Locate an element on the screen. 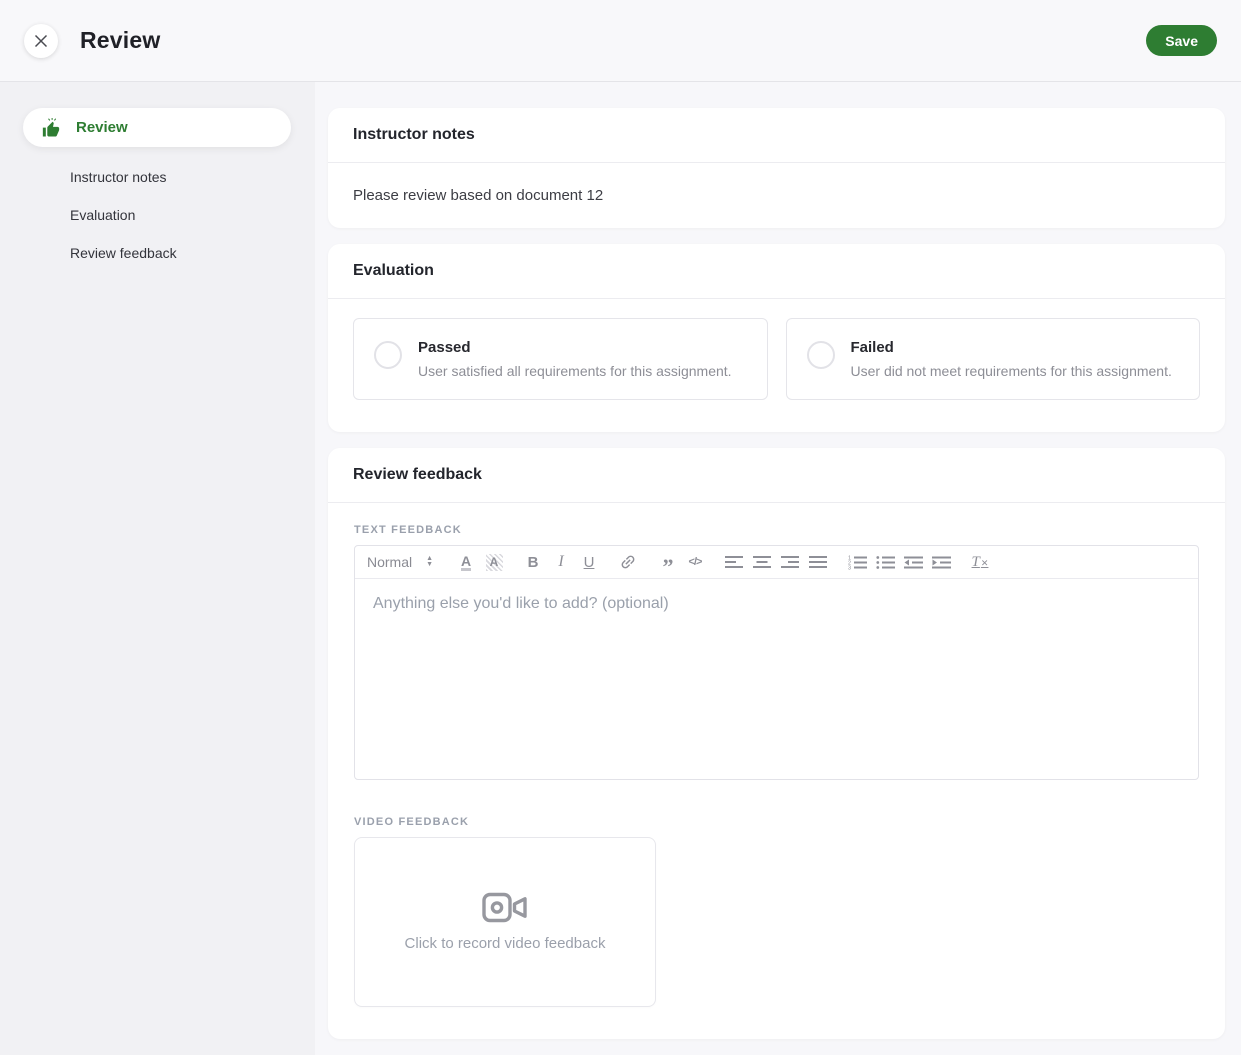  paragraph-format-value: Normal is located at coordinates (390, 562).